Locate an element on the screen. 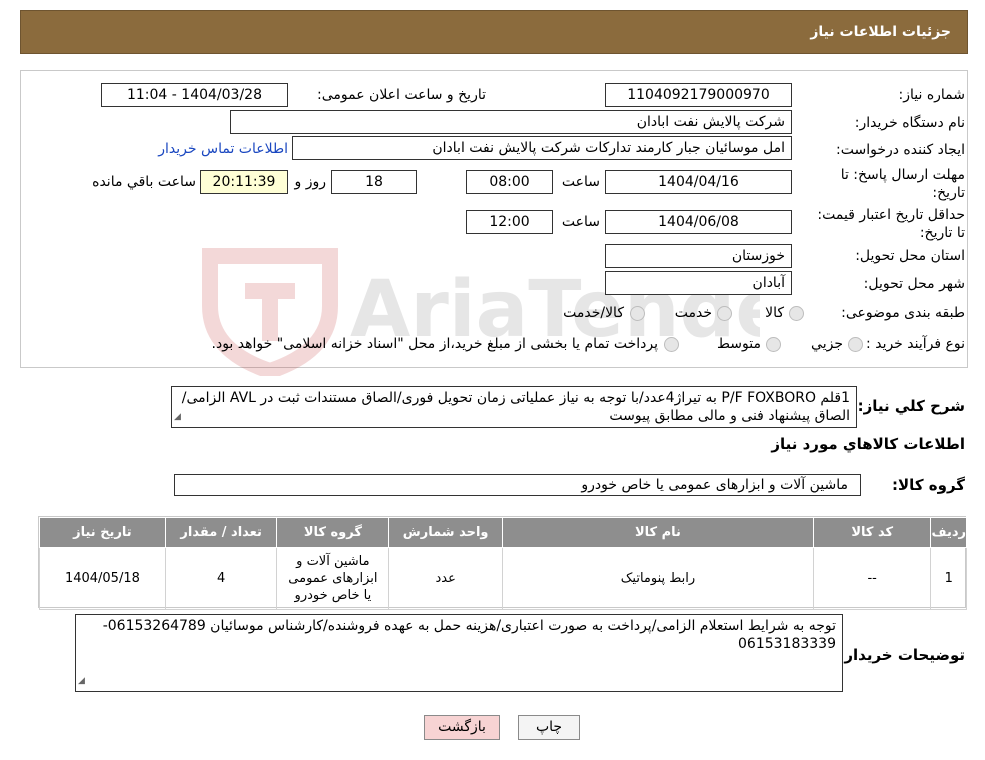  announce-datetime-label: تاریخ و ساعت اعلان عمومی: is located at coordinates (401, 95).